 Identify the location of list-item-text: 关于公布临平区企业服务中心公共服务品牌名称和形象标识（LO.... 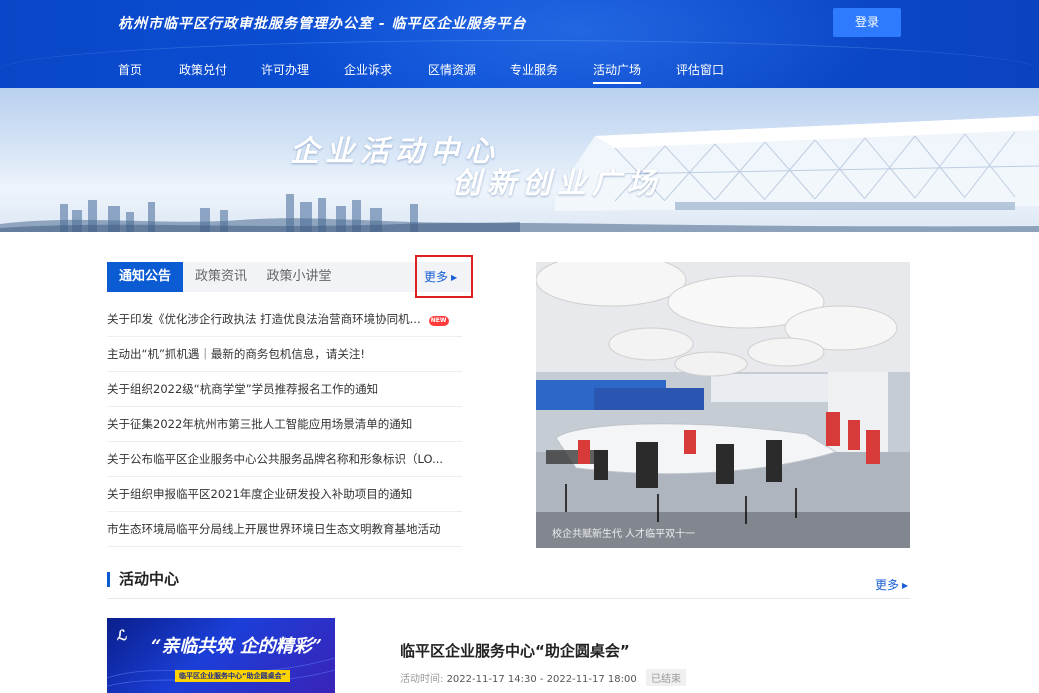
(275, 459).